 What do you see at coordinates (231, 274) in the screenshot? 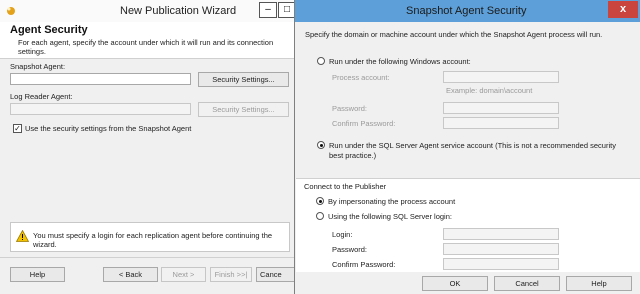
I see `wizard-finish-button: Finish >>|` at bounding box center [231, 274].